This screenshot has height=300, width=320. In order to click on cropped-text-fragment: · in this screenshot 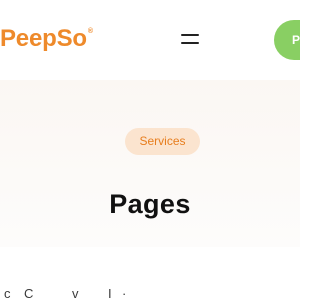, I will do `click(124, 293)`.